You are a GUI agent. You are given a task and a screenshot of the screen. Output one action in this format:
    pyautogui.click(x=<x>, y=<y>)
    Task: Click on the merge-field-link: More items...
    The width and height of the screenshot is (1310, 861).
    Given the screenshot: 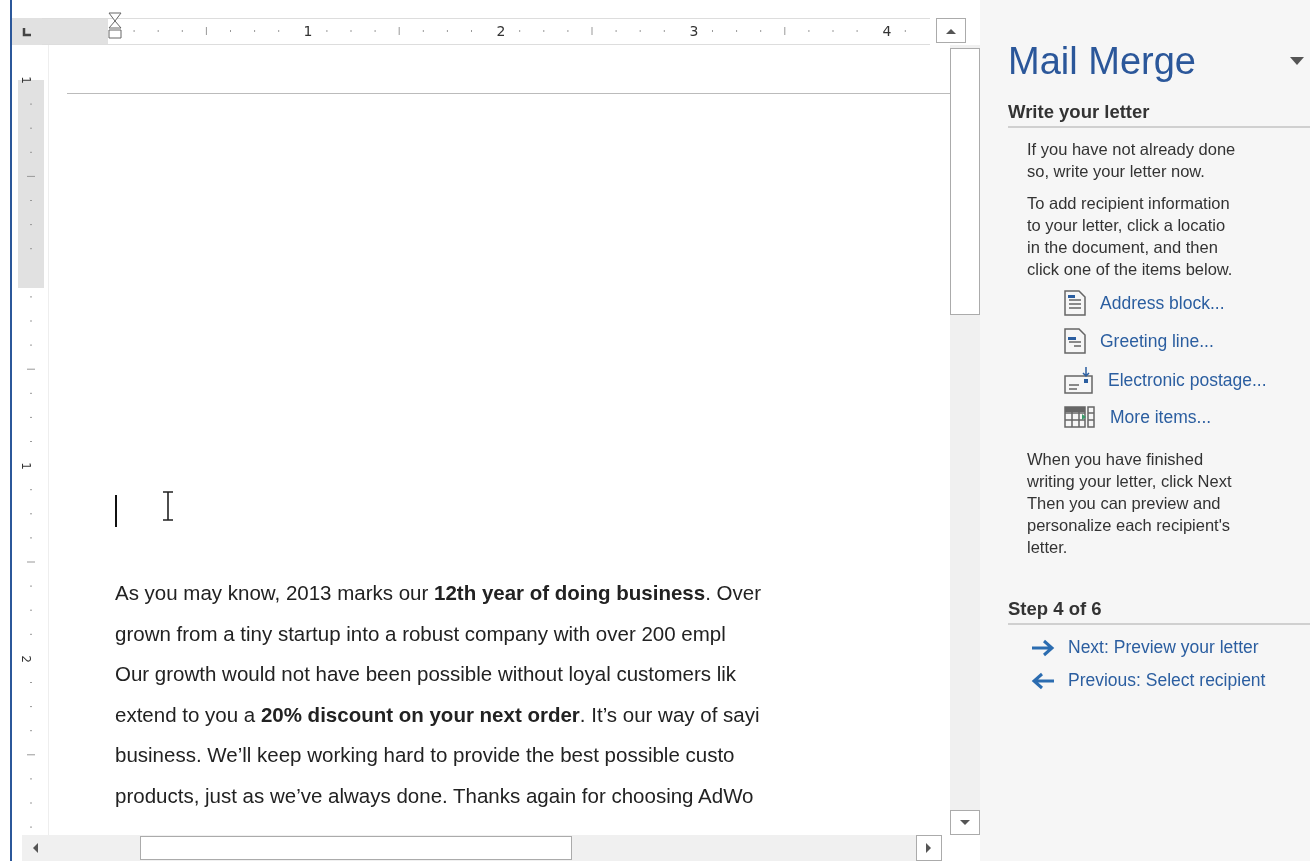 What is the action you would take?
    pyautogui.click(x=1187, y=417)
    